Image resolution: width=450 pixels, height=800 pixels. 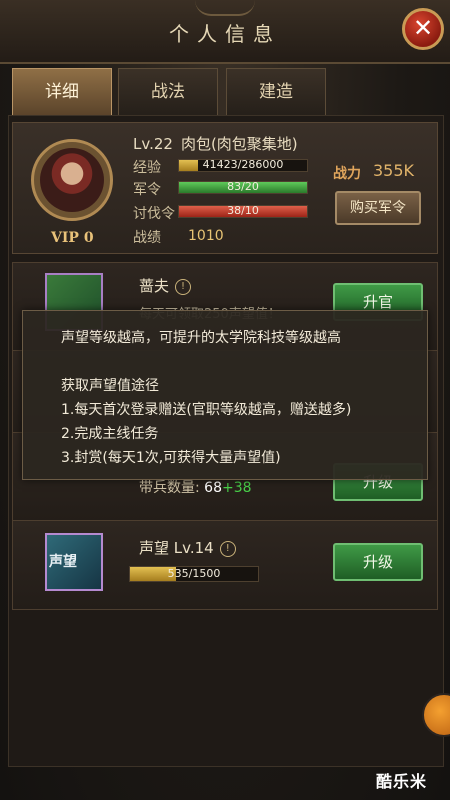 I want to click on prestige-title-line: 声望 Lv.14!, so click(x=187, y=547).